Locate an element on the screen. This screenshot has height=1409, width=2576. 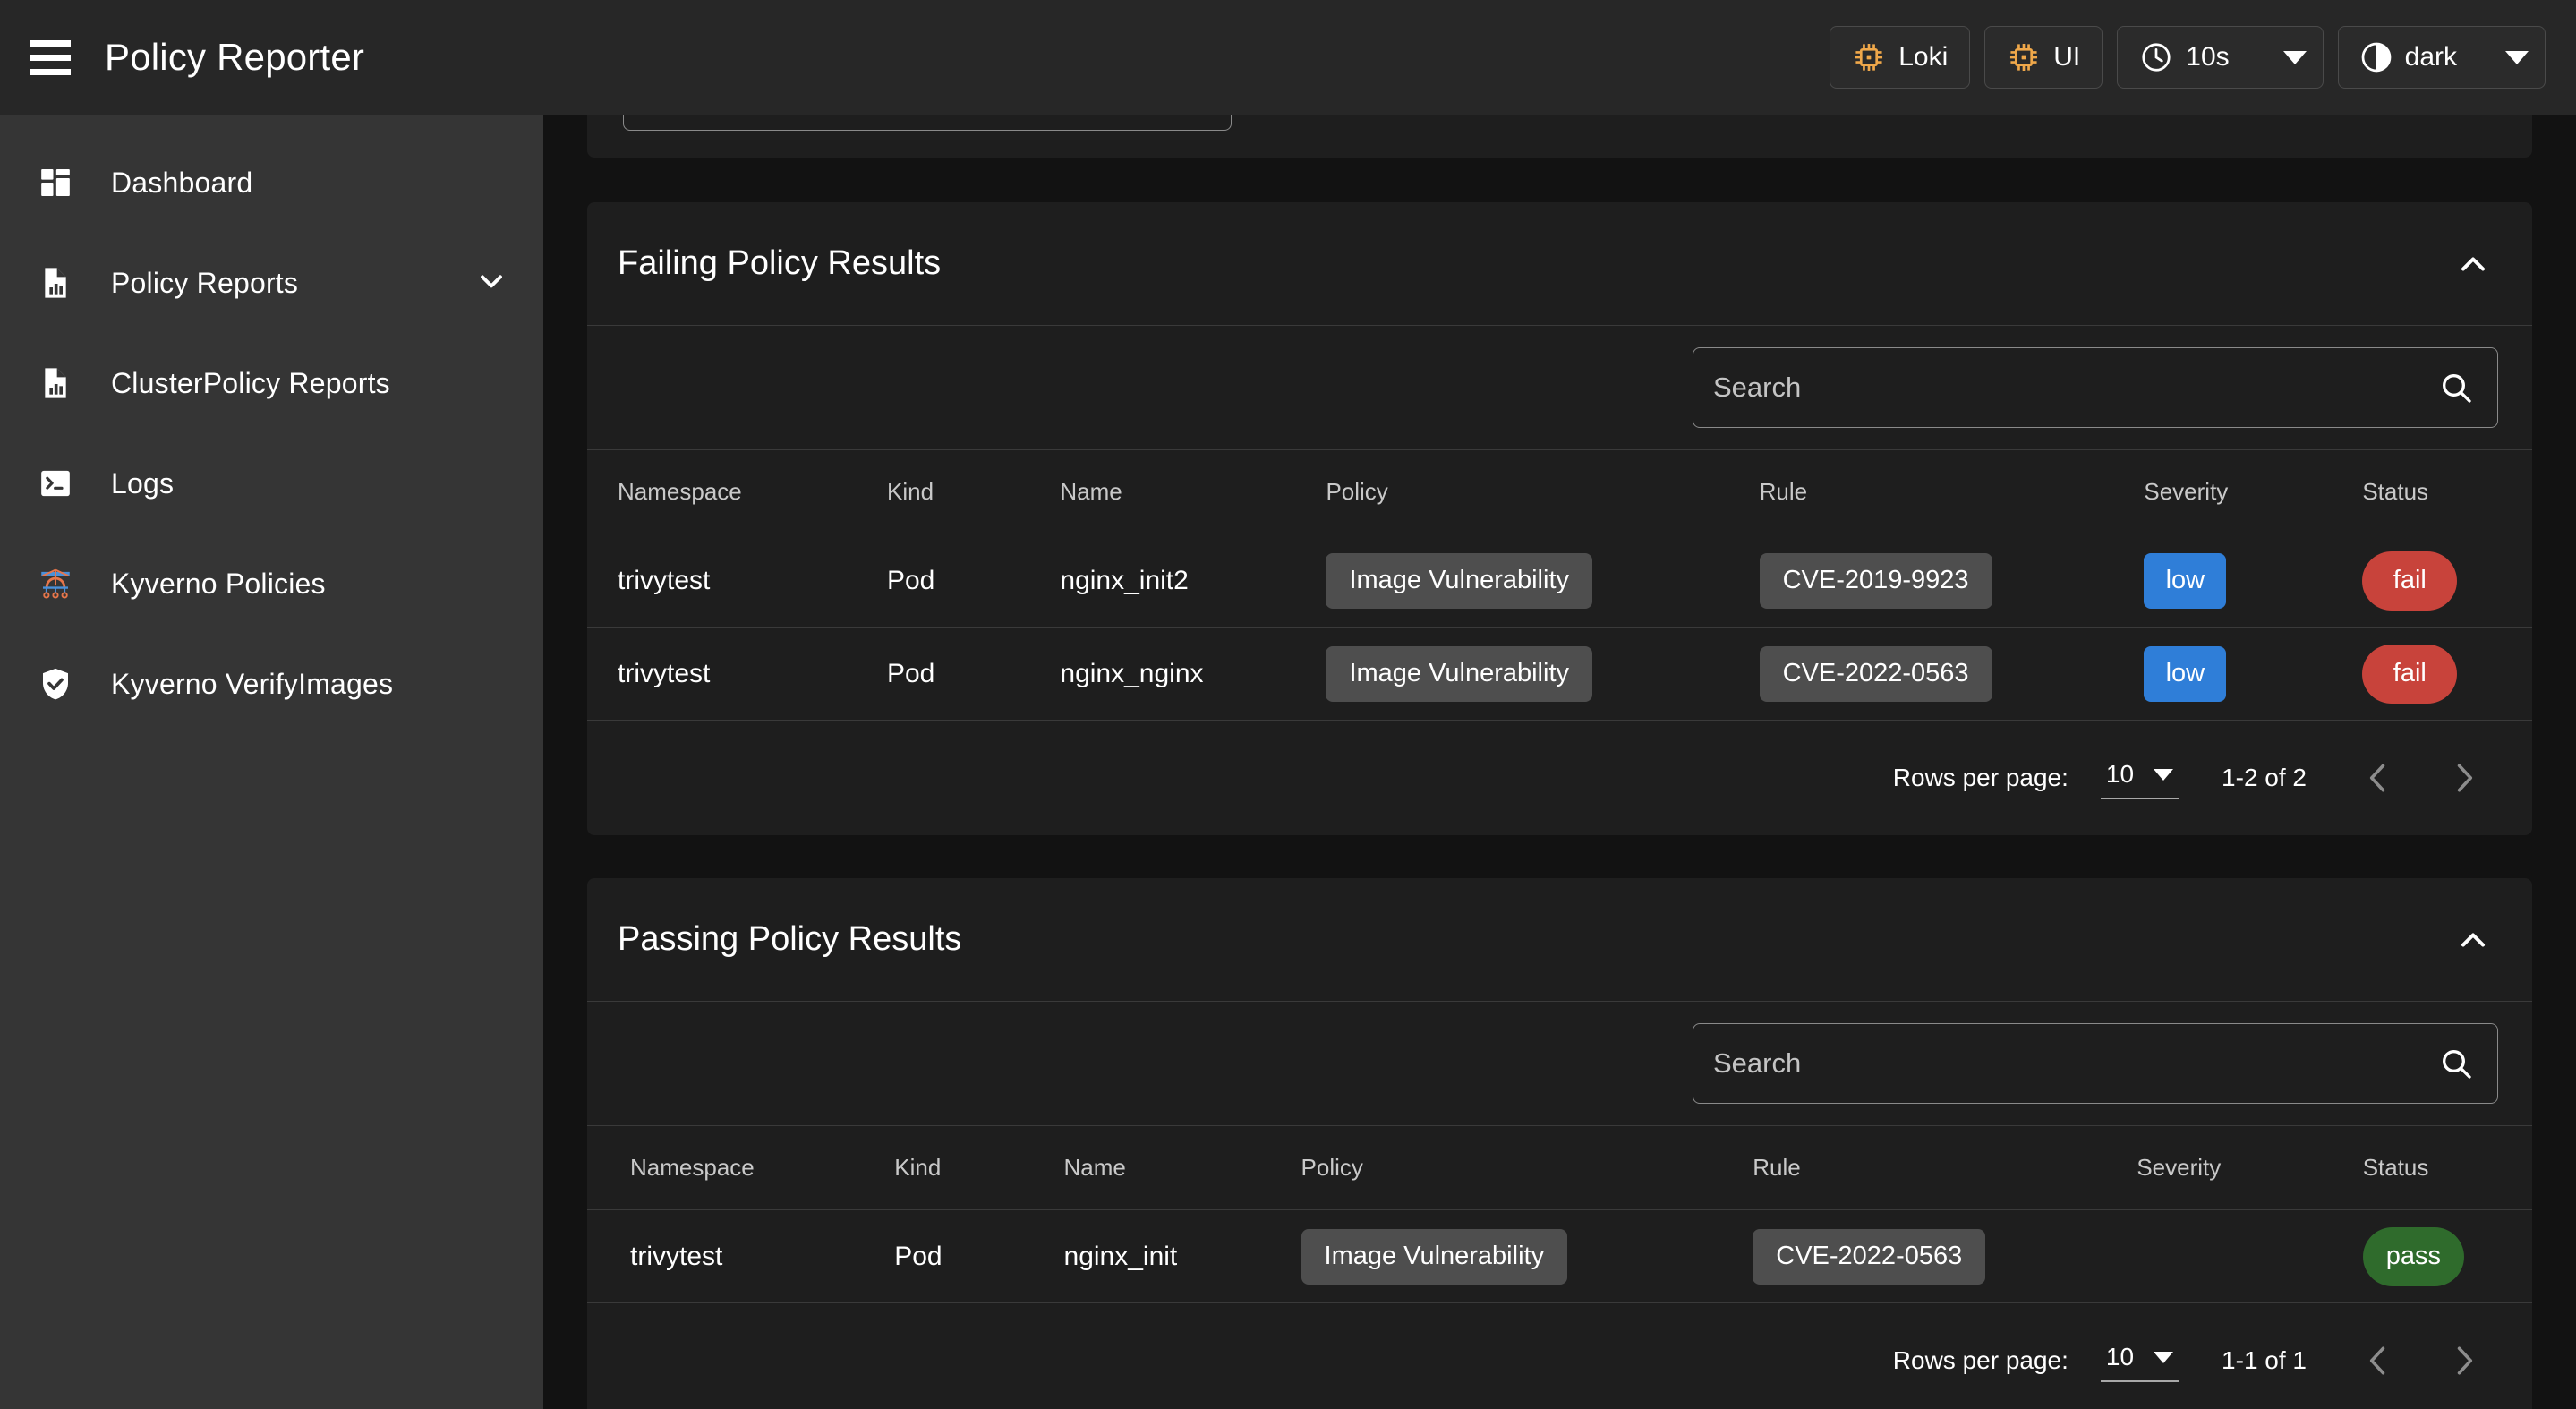
sidebar-item-label: Kyverno Policies is located at coordinates (218, 583).